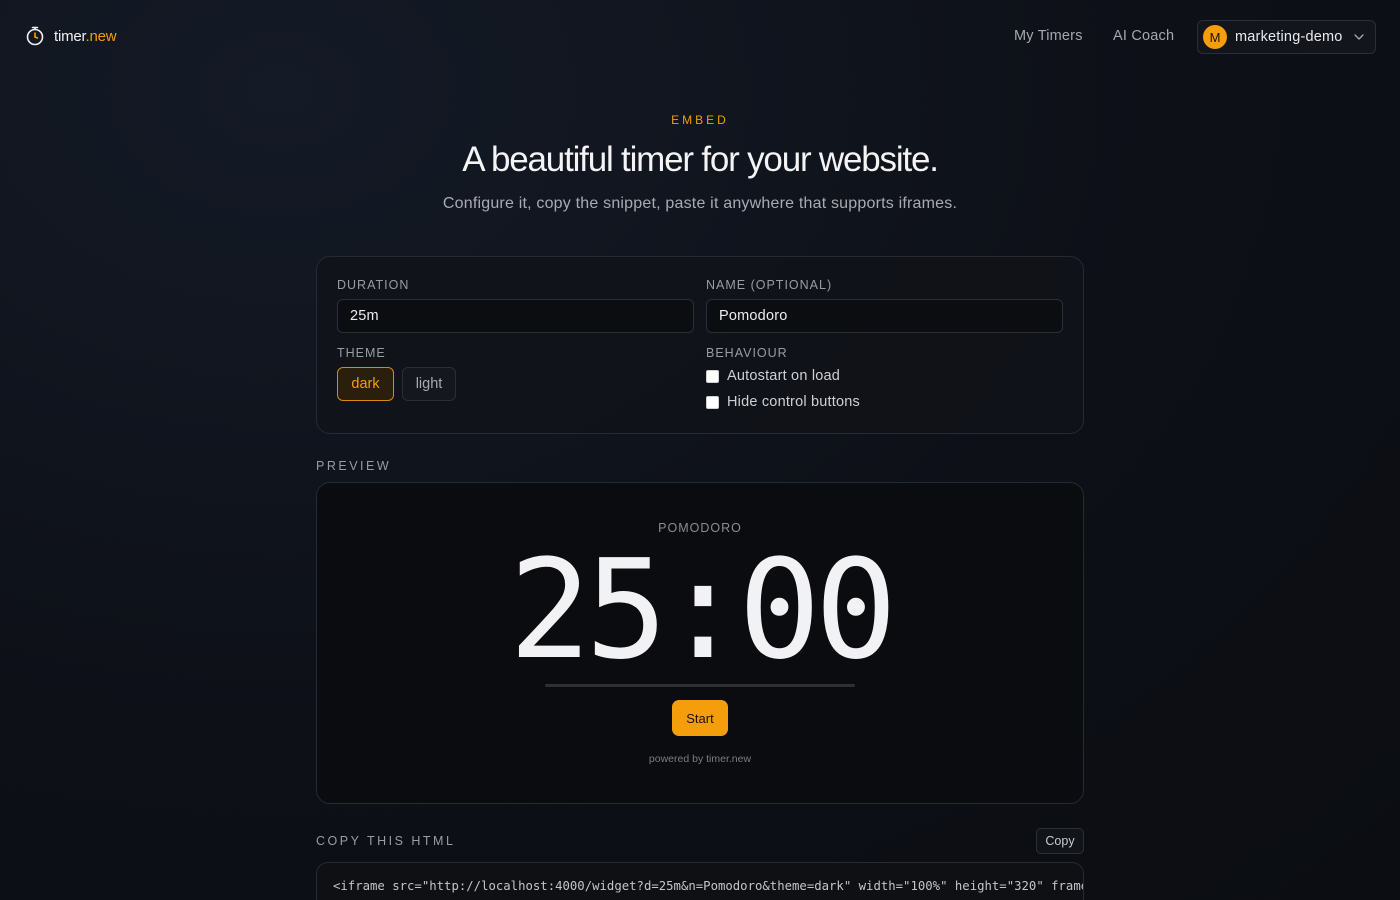  I want to click on chevron-down-icon, so click(1359, 37).